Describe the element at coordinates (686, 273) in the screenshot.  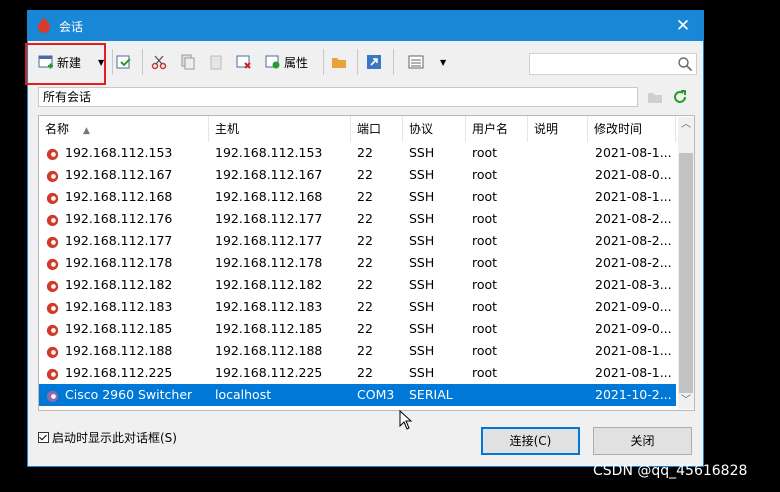
I see `scrollbar-thumb` at that location.